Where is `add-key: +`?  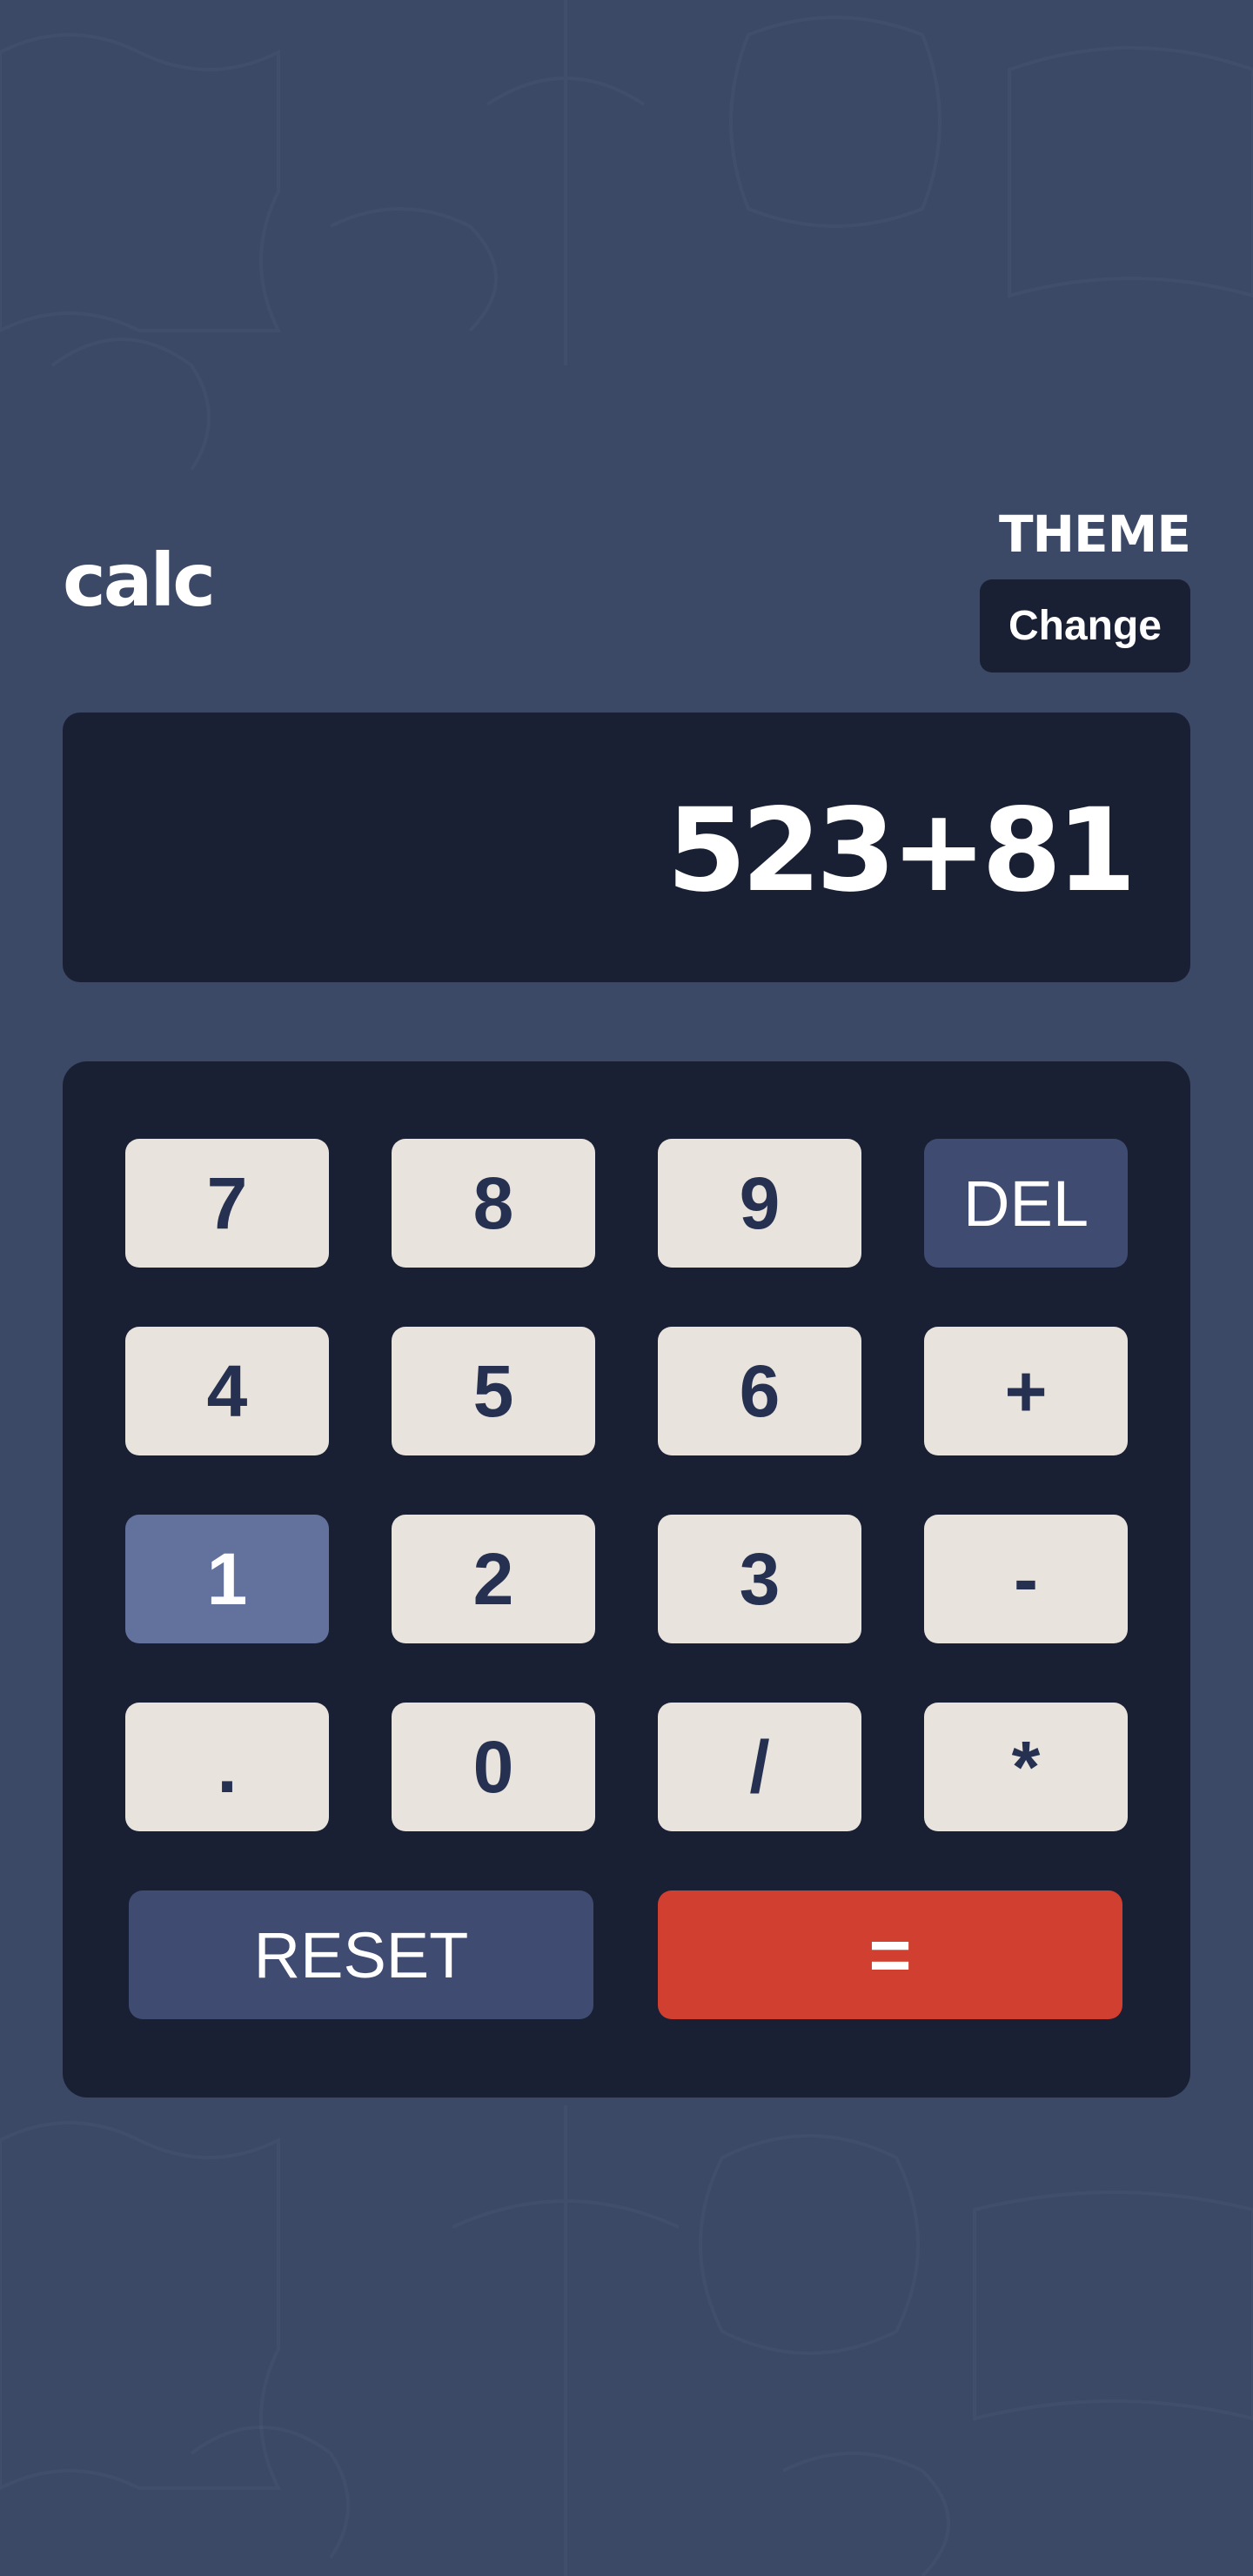 add-key: + is located at coordinates (1026, 1391).